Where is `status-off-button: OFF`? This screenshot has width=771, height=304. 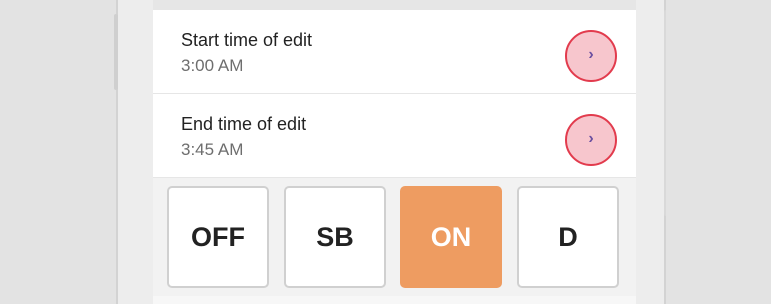
status-off-button: OFF is located at coordinates (218, 237).